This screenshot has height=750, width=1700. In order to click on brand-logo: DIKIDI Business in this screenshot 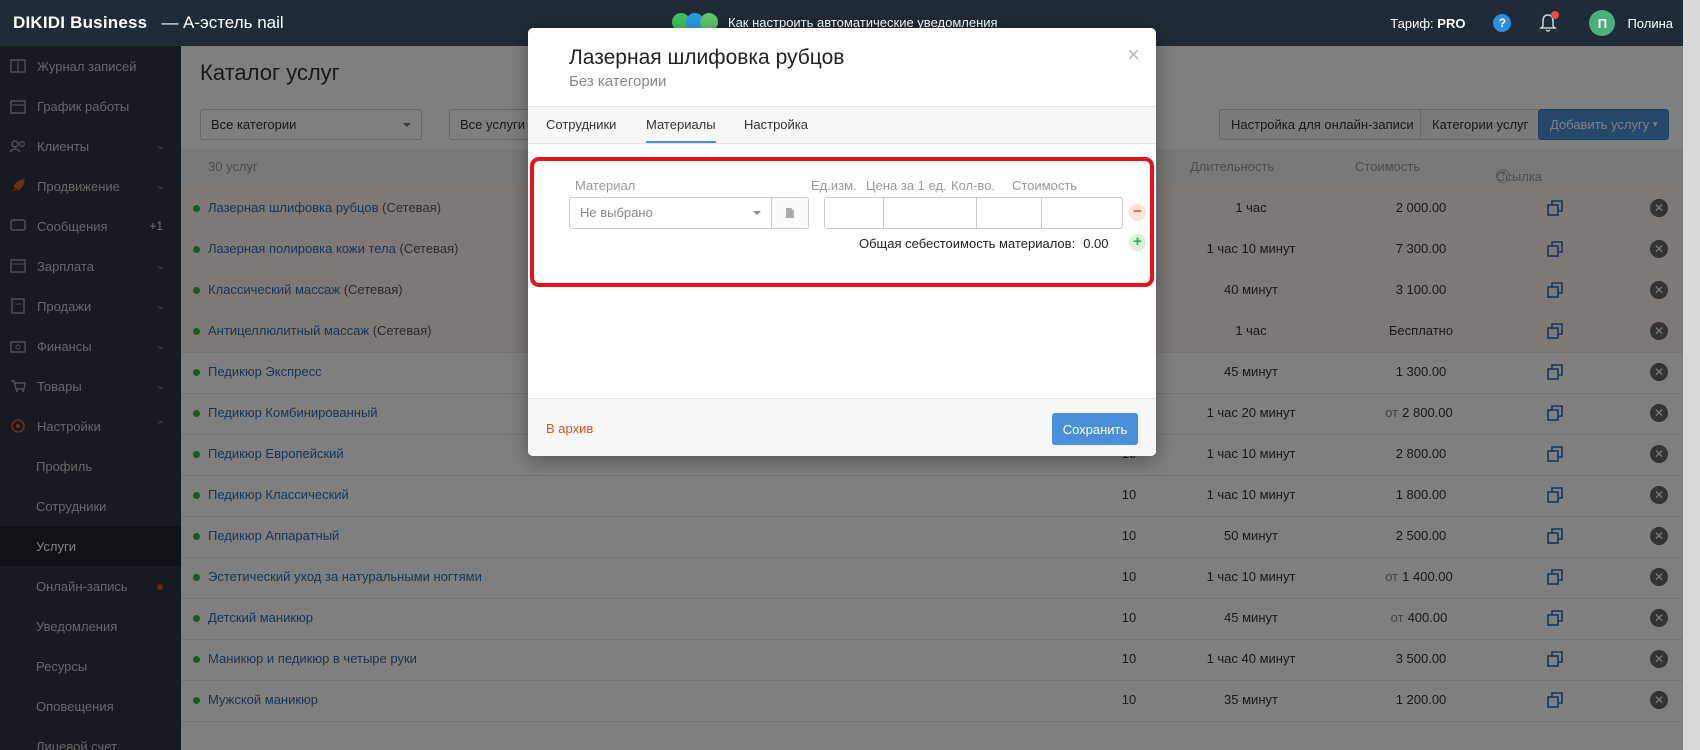, I will do `click(80, 23)`.